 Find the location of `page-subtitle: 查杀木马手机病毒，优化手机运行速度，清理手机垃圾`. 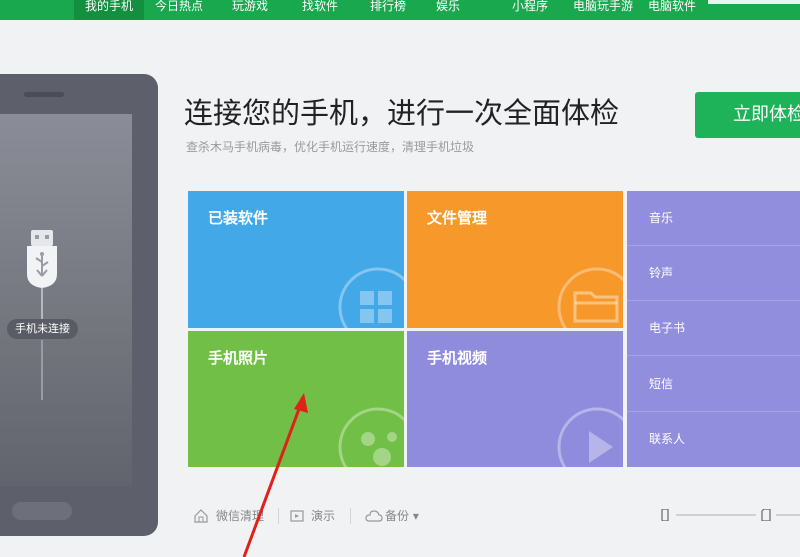

page-subtitle: 查杀木马手机病毒，优化手机运行速度，清理手机垃圾 is located at coordinates (330, 147).